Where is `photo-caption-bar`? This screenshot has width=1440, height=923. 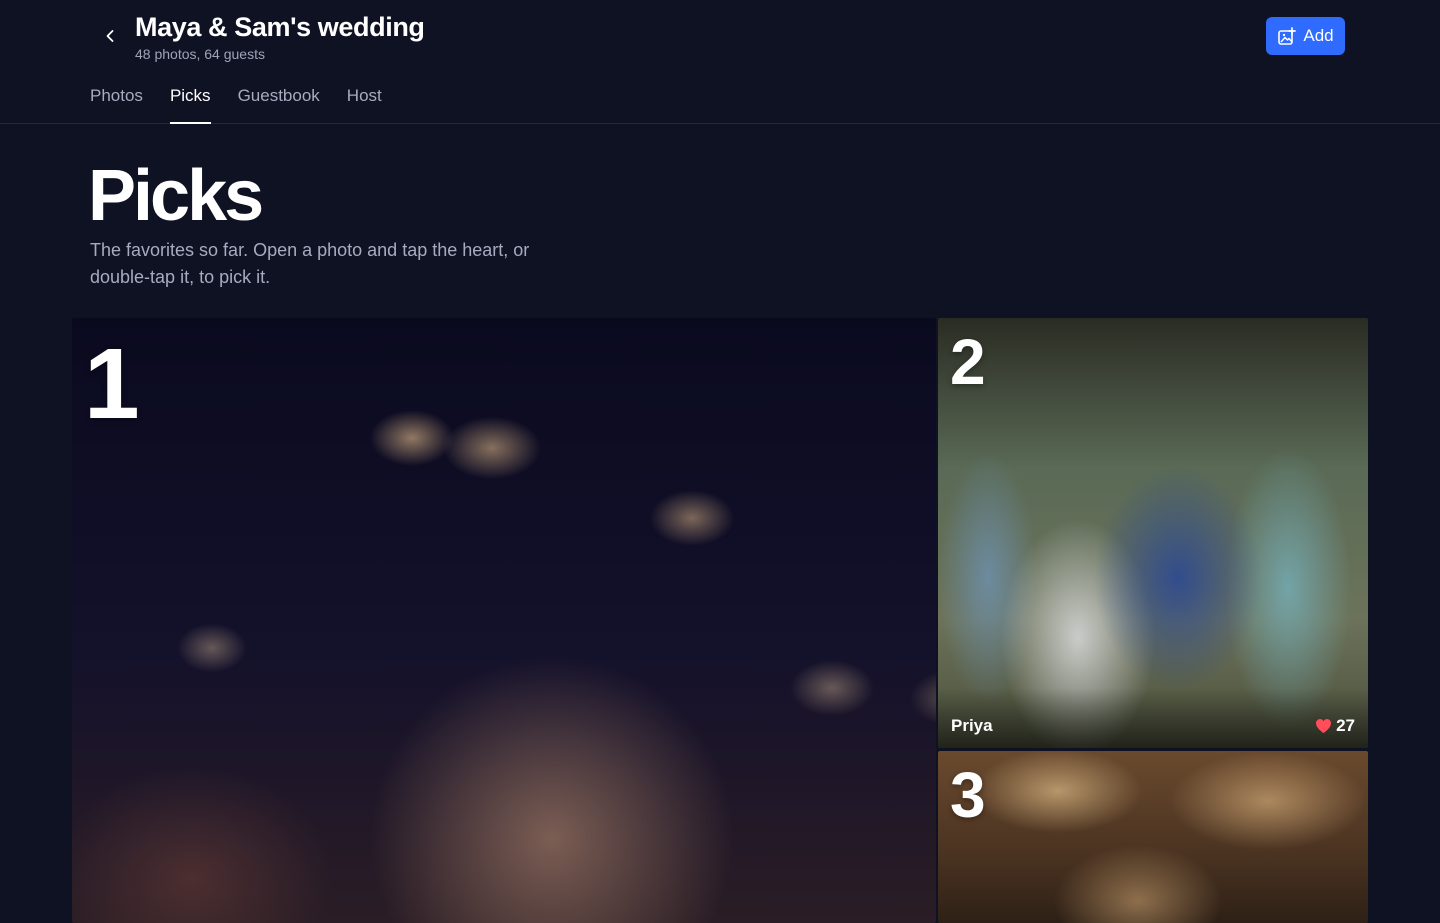
photo-caption-bar is located at coordinates (1153, 718).